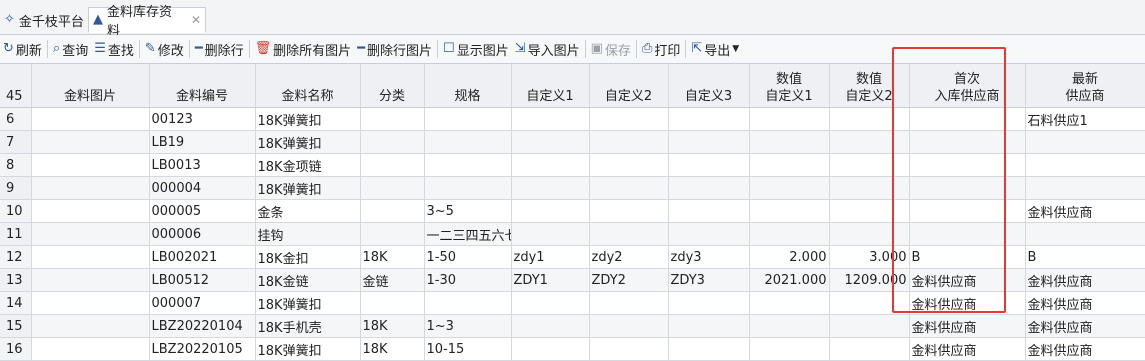 The width and height of the screenshot is (1145, 361). Describe the element at coordinates (202, 280) in the screenshot. I see `code-cell: LB00512` at that location.